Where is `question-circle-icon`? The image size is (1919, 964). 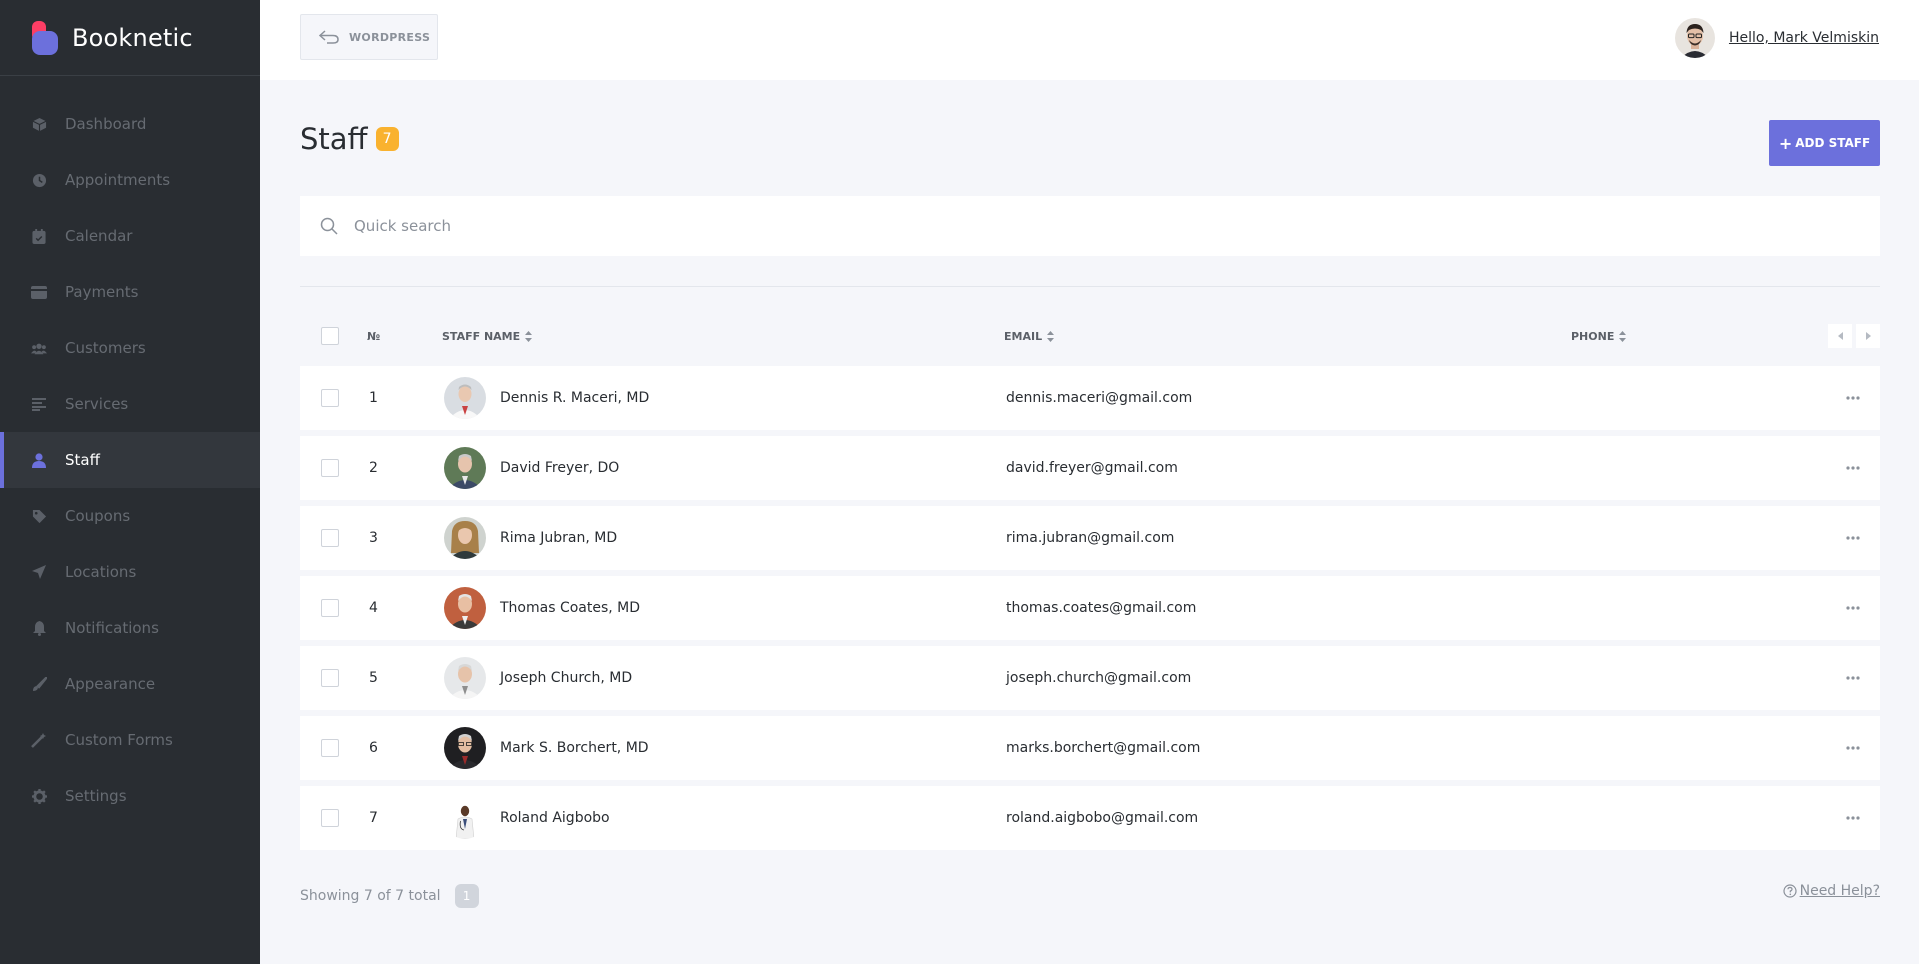
question-circle-icon is located at coordinates (1790, 891).